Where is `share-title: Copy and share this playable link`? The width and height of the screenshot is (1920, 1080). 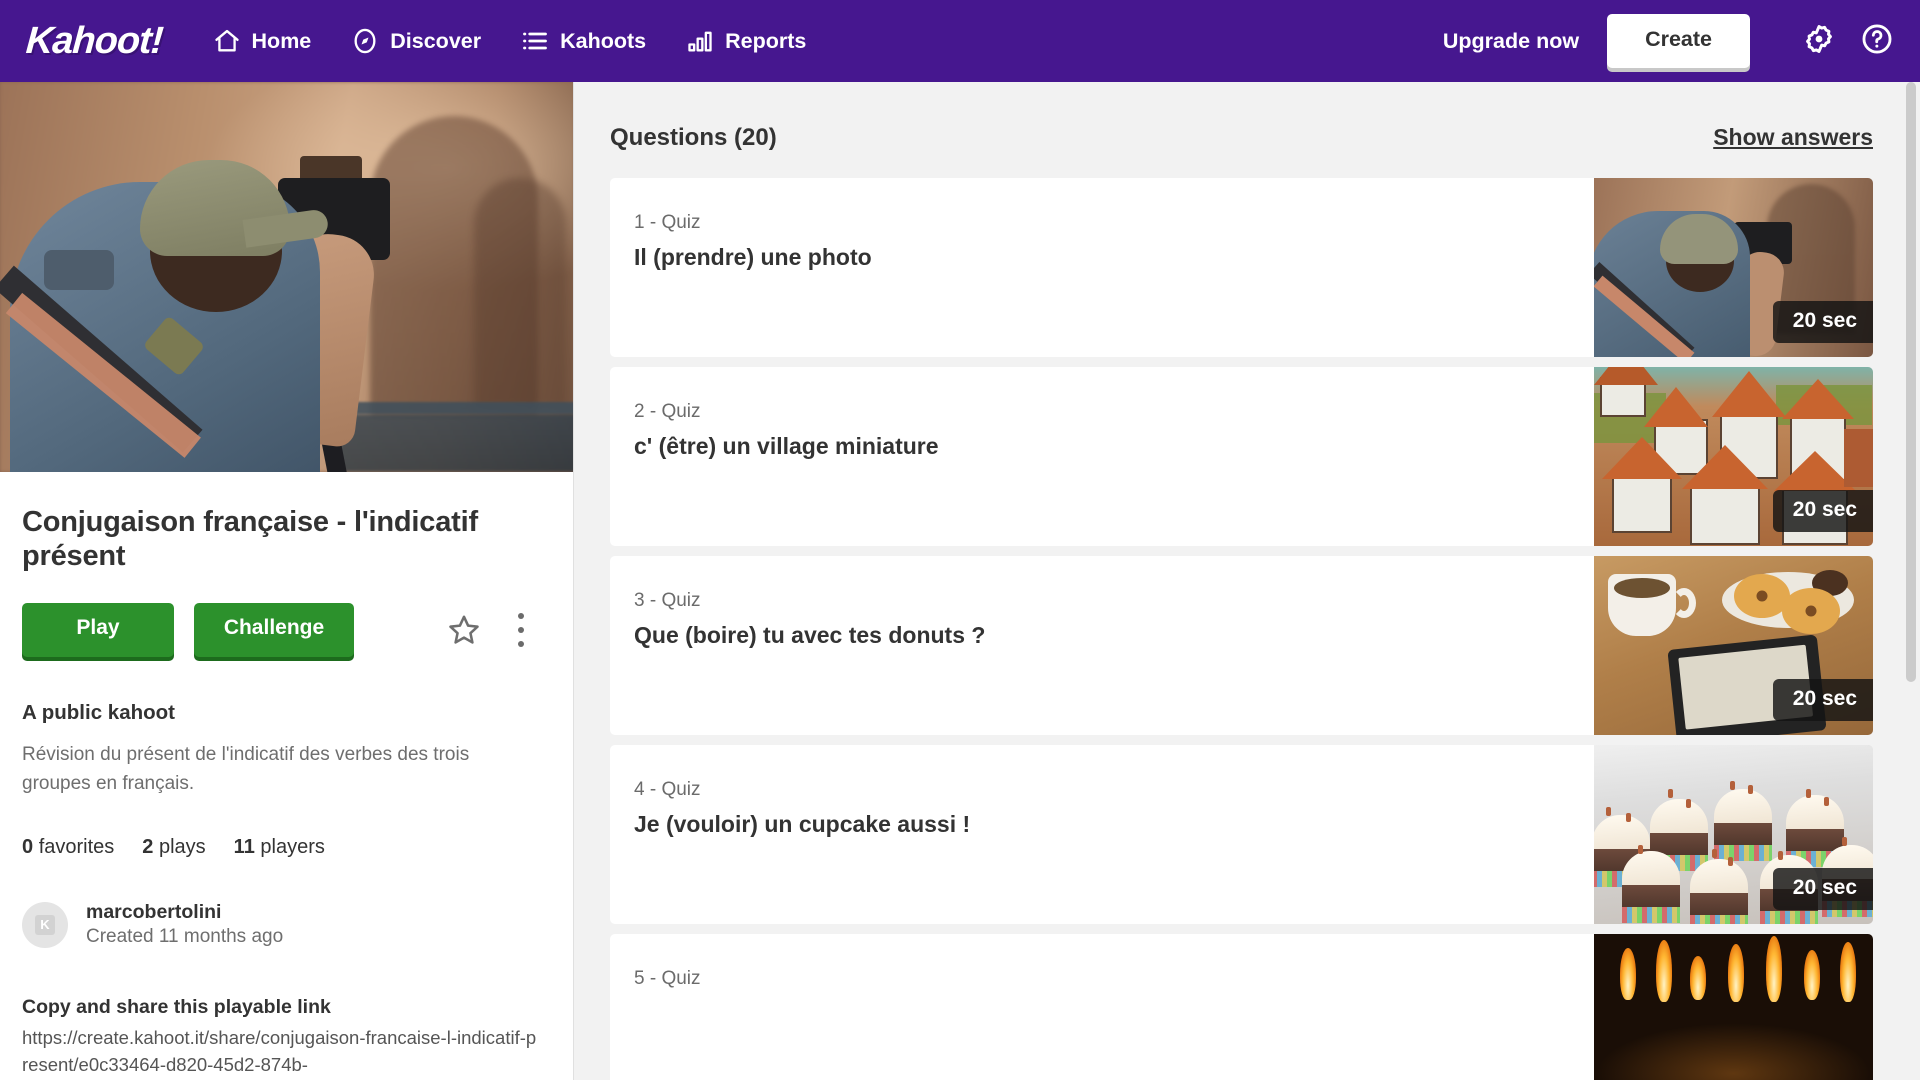
share-title: Copy and share this playable link is located at coordinates (176, 1007).